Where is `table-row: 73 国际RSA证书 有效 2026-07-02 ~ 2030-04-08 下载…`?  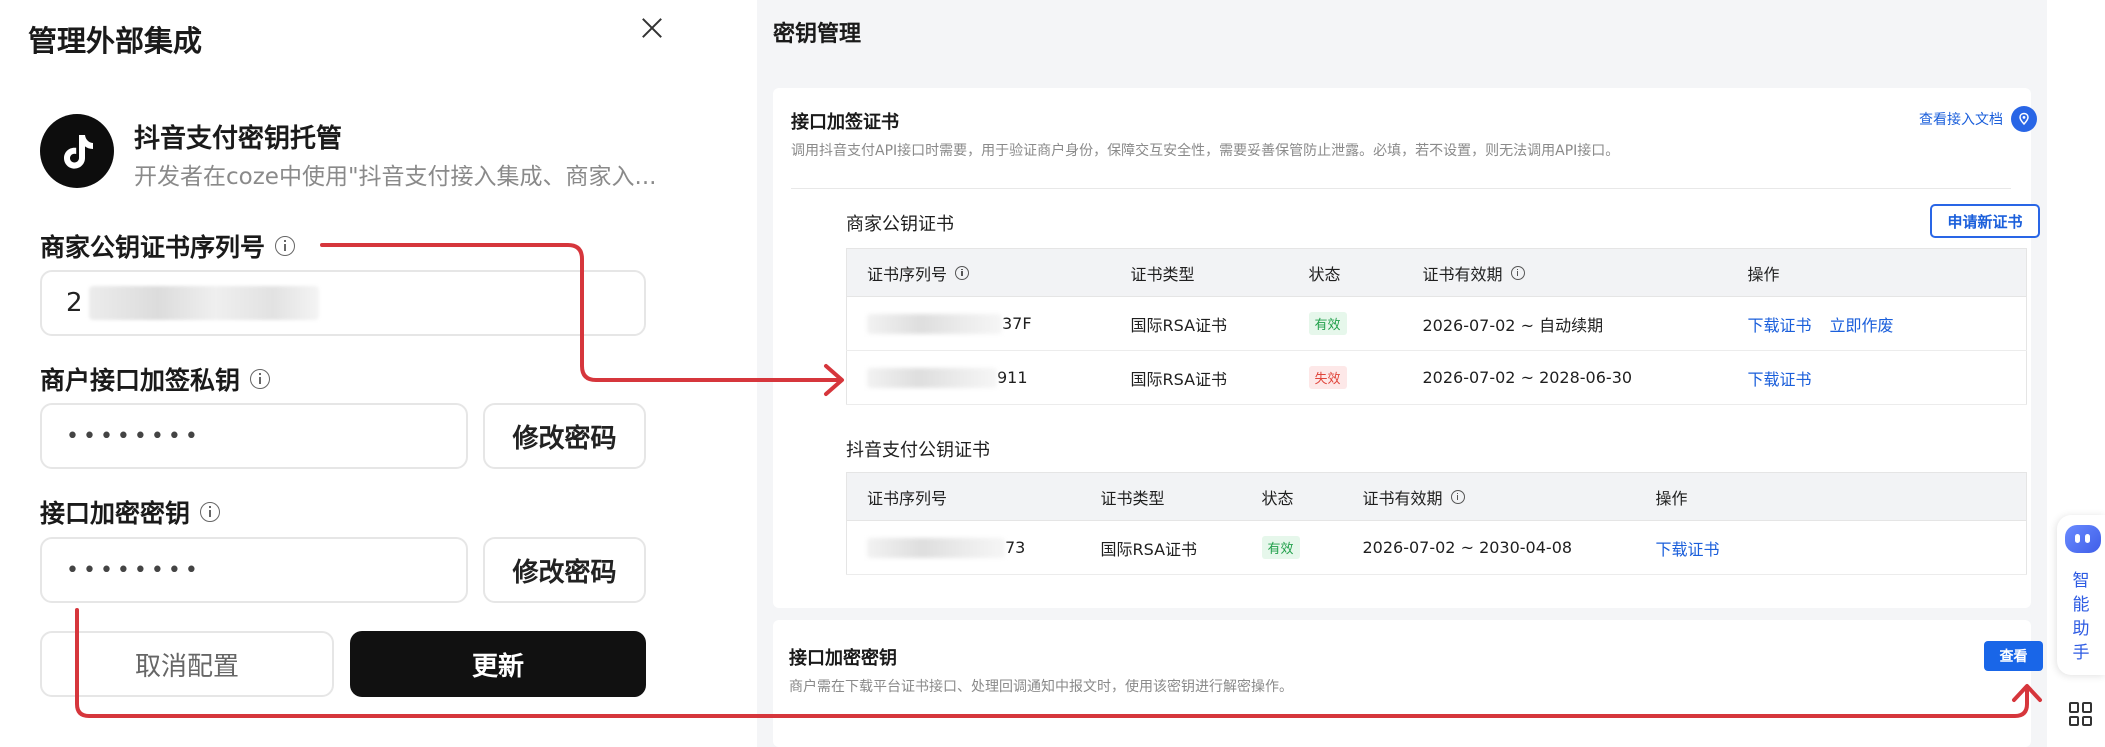 table-row: 73 国际RSA证书 有效 2026-07-02 ~ 2030-04-08 下载… is located at coordinates (1436, 547).